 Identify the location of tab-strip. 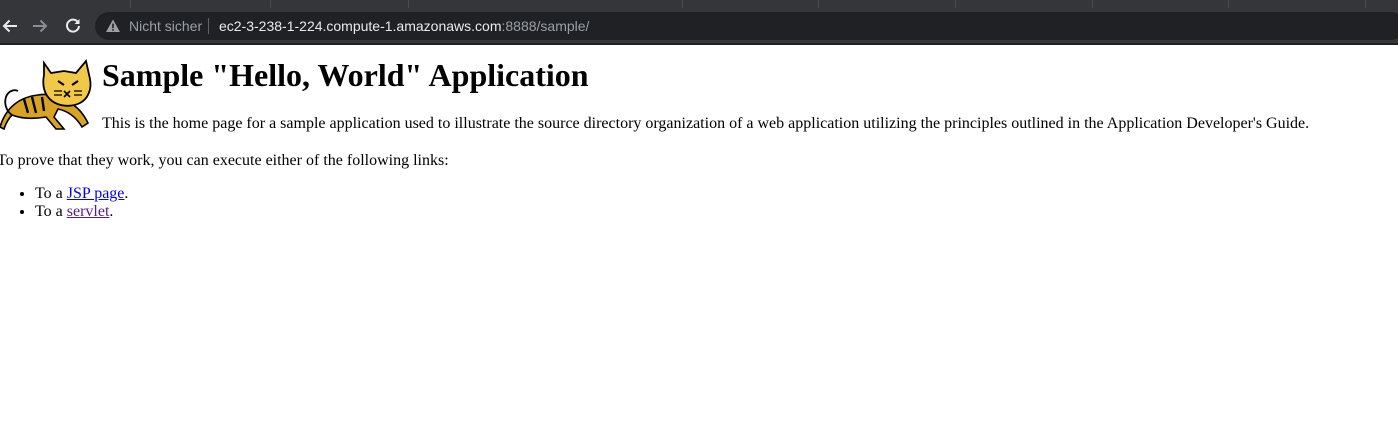
(699, 5).